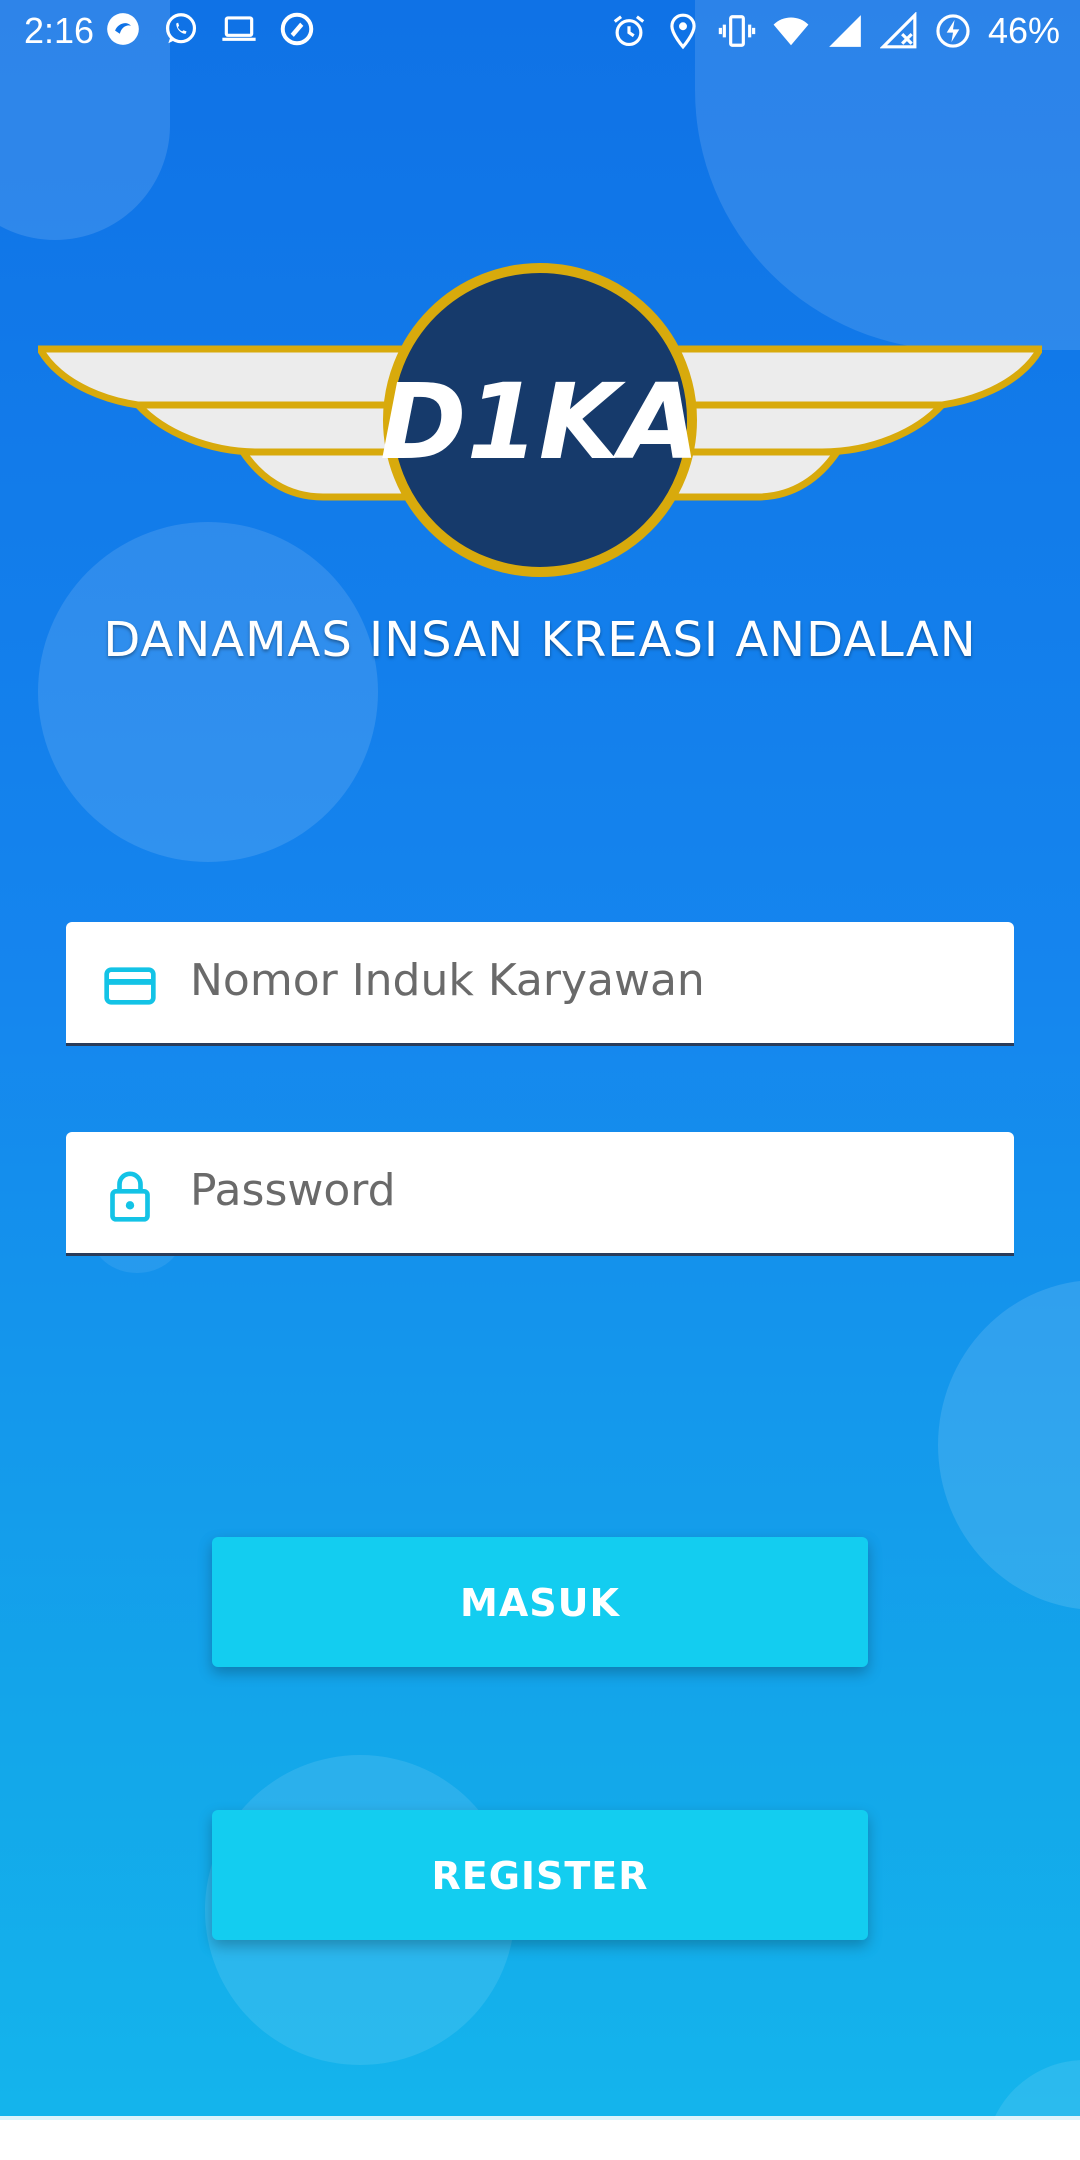  I want to click on password-input, so click(585, 1190).